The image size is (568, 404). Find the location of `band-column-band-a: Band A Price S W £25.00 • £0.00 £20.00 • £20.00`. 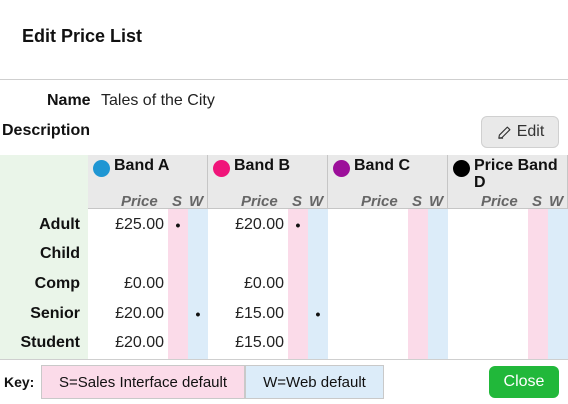

band-column-band-a: Band A Price S W £25.00 • £0.00 £20.00 • £20.00 is located at coordinates (148, 257).